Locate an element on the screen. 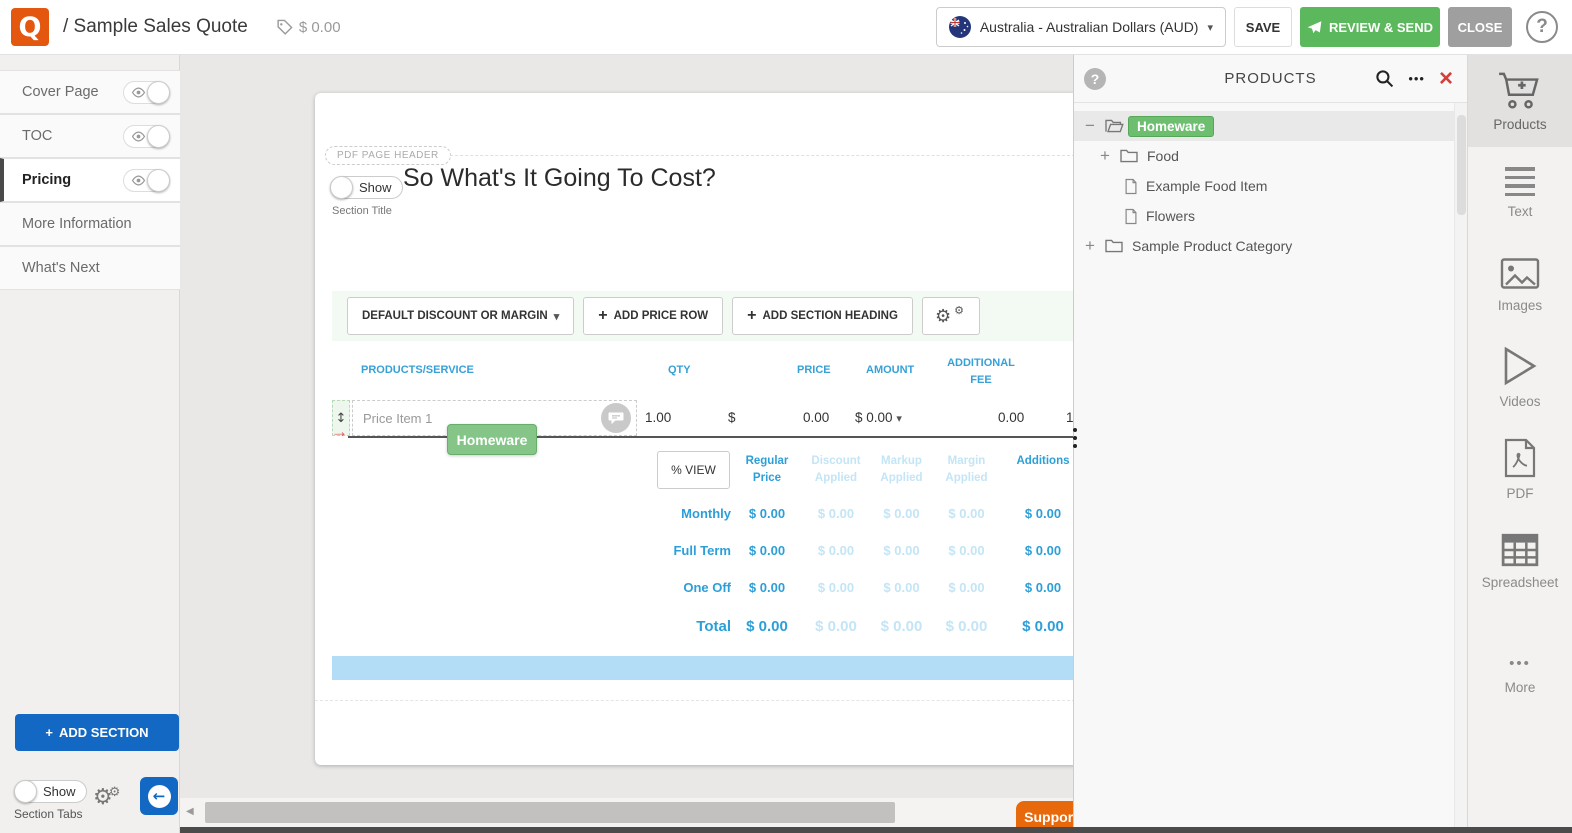  tree-category-sample-product-category: + Sample Product Category is located at coordinates (1270, 246).